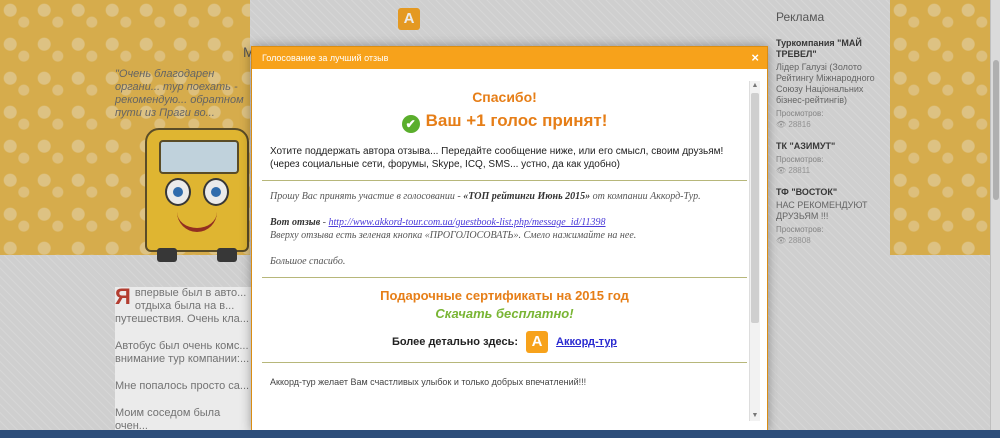  What do you see at coordinates (537, 342) in the screenshot?
I see `akkord-logo-icon: A` at bounding box center [537, 342].